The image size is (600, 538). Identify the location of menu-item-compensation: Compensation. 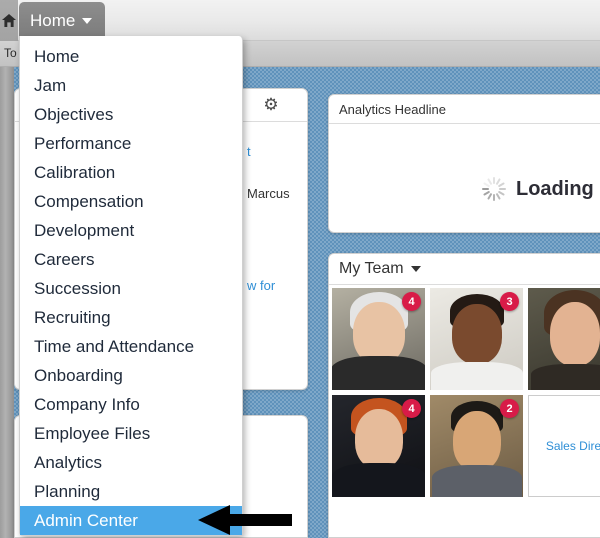
(131, 201).